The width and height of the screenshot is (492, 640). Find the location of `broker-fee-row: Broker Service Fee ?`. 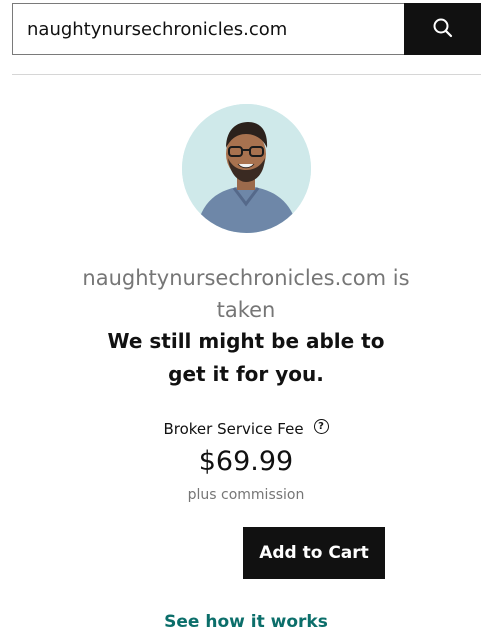

broker-fee-row: Broker Service Fee ? is located at coordinates (246, 428).